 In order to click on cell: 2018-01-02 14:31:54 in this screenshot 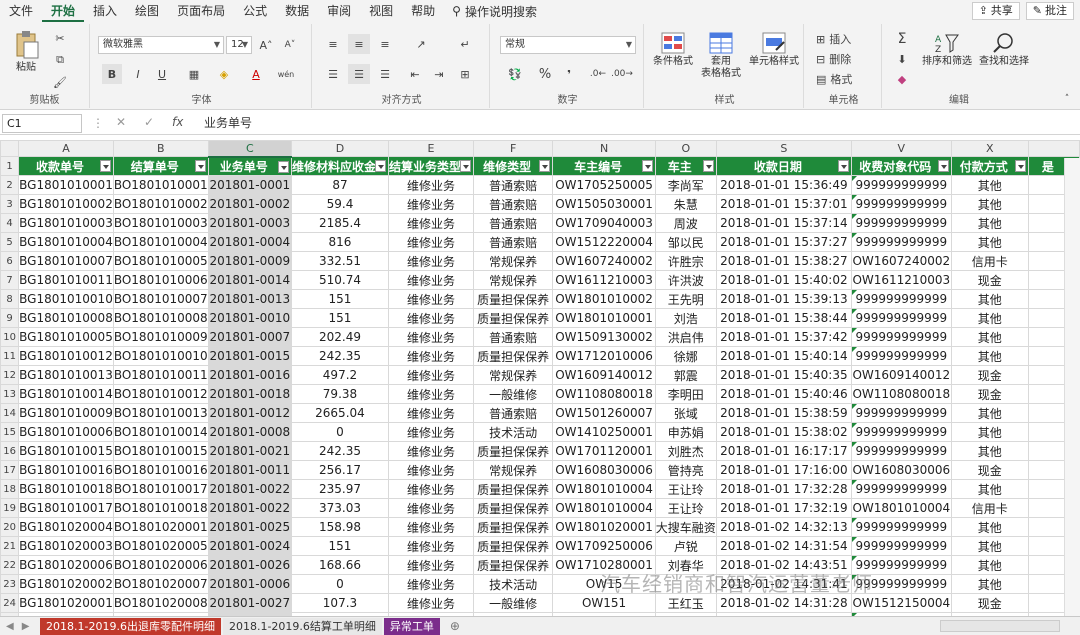, I will do `click(783, 546)`.